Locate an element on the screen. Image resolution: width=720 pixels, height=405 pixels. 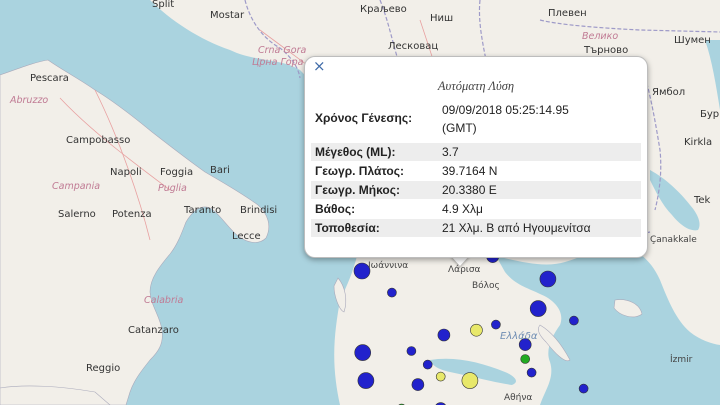
row-depth: Βάθος: 4.9 Χλμ is located at coordinates (476, 209).